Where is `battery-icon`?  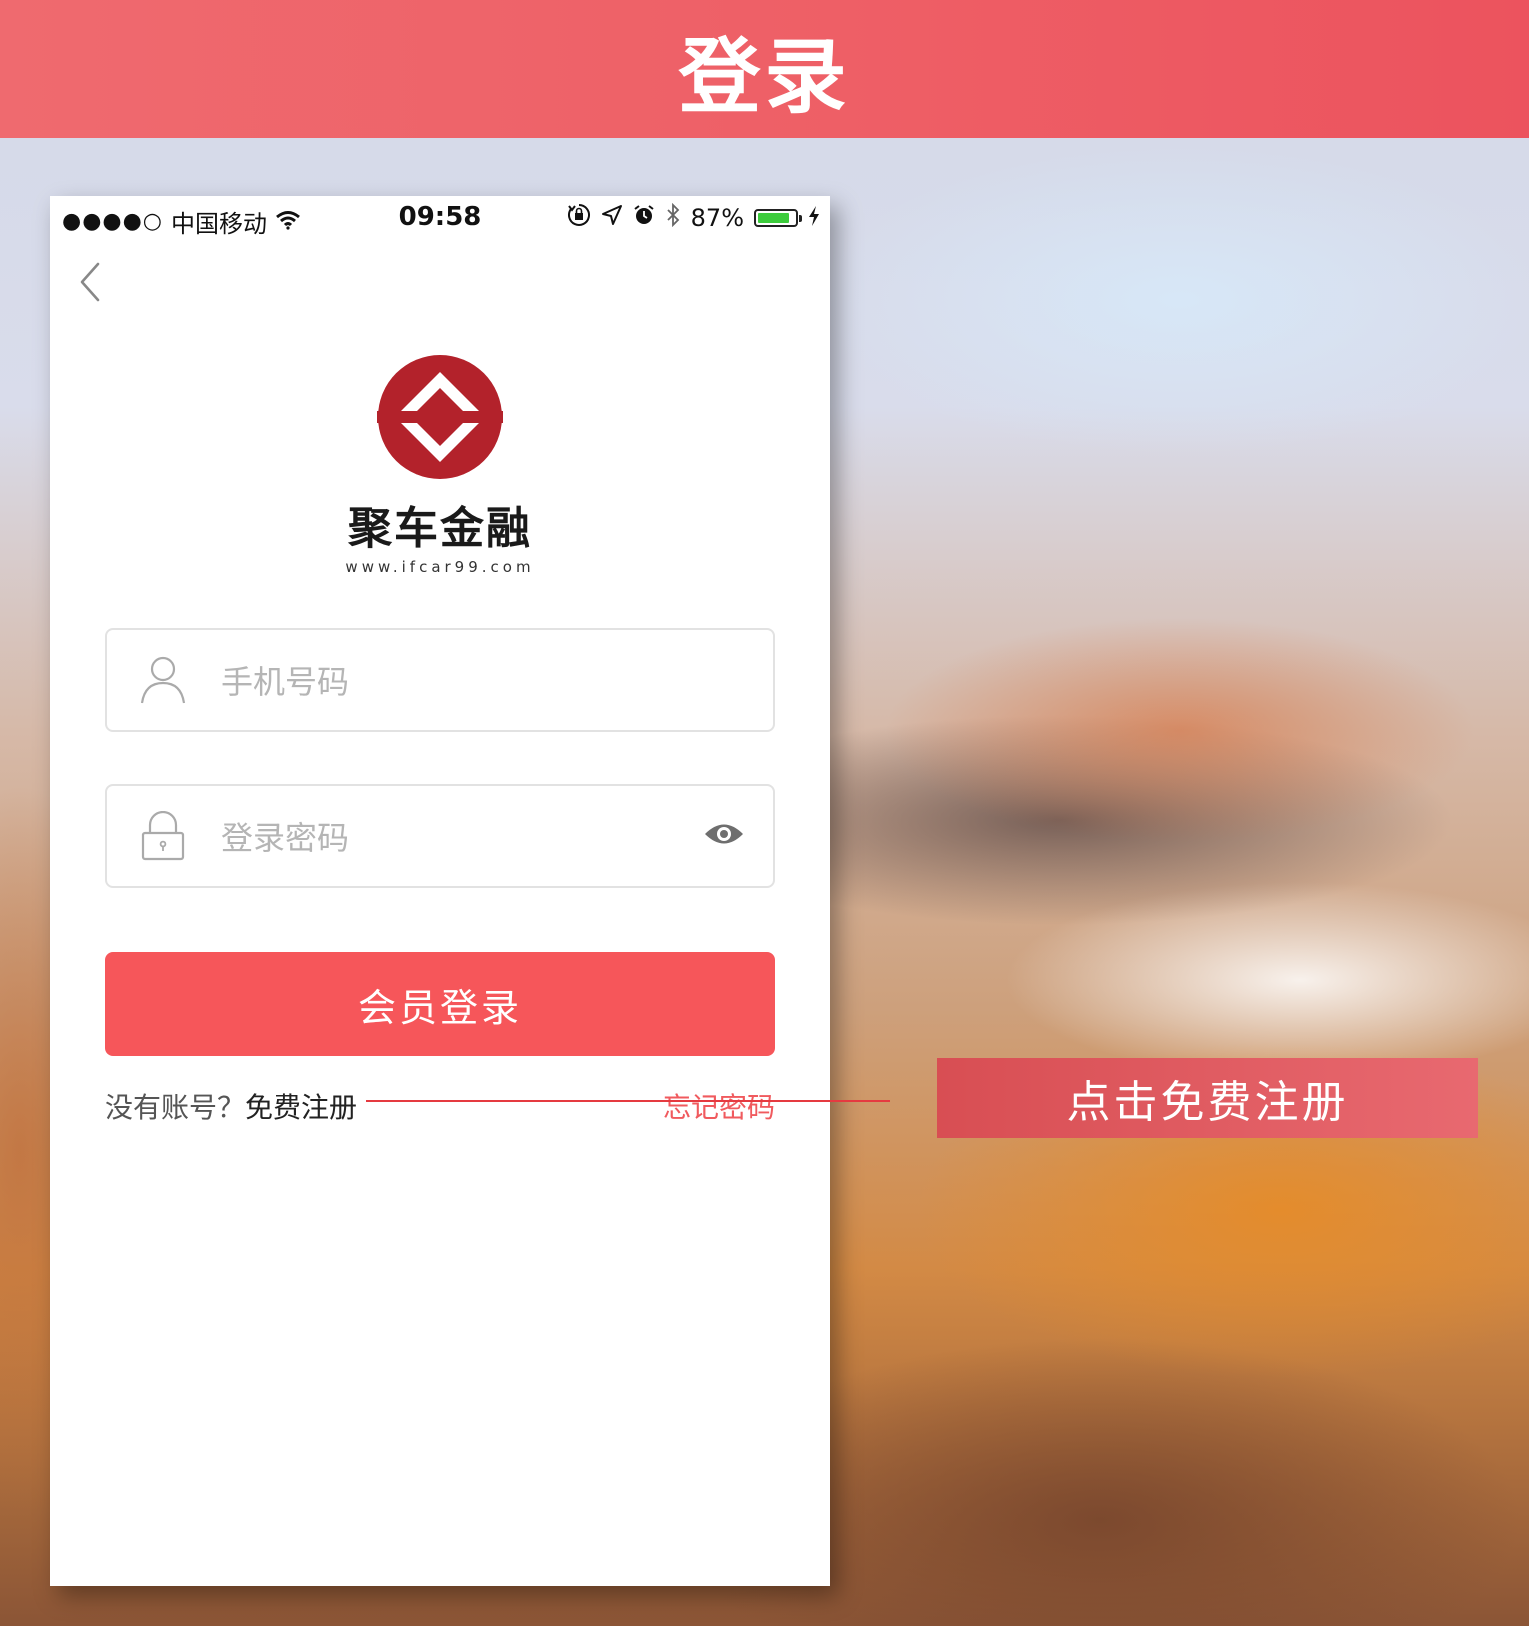 battery-icon is located at coordinates (778, 218).